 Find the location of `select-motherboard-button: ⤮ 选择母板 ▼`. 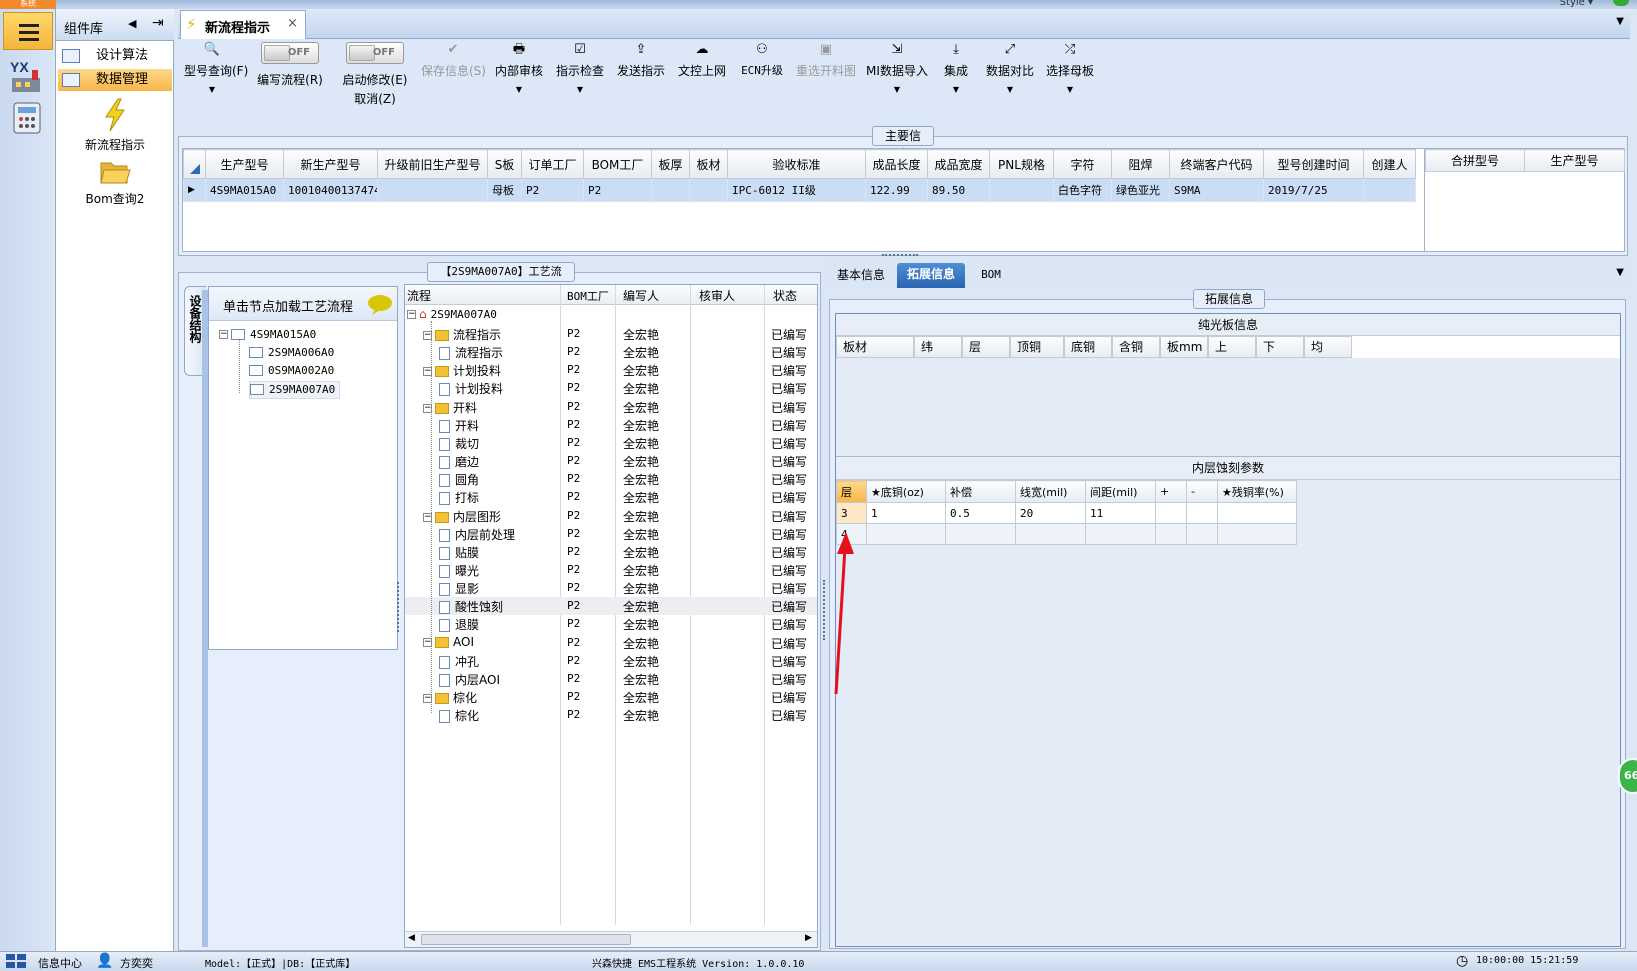

select-motherboard-button: ⤮ 选择母板 ▼ is located at coordinates (1070, 68).